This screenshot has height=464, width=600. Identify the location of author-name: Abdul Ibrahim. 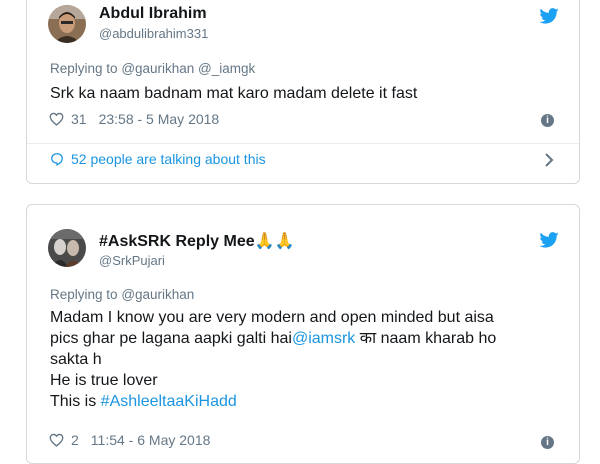
(153, 14).